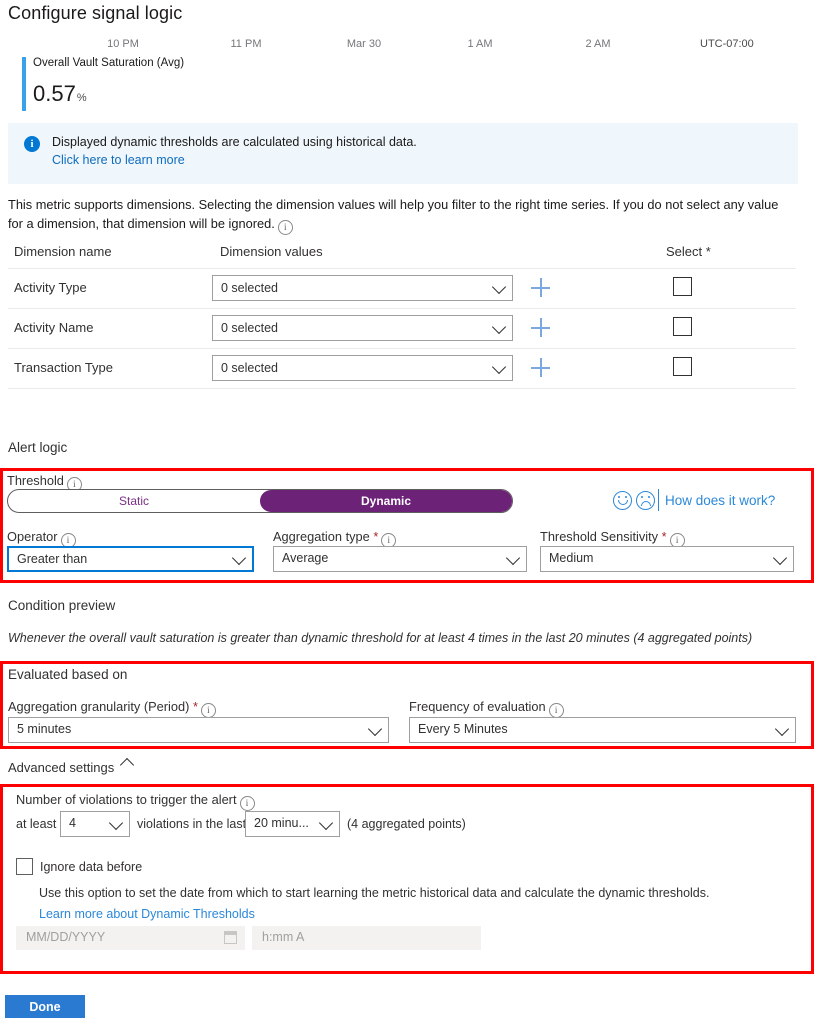  Describe the element at coordinates (541, 328) in the screenshot. I see `add-dimension-value-button-activity-name` at that location.